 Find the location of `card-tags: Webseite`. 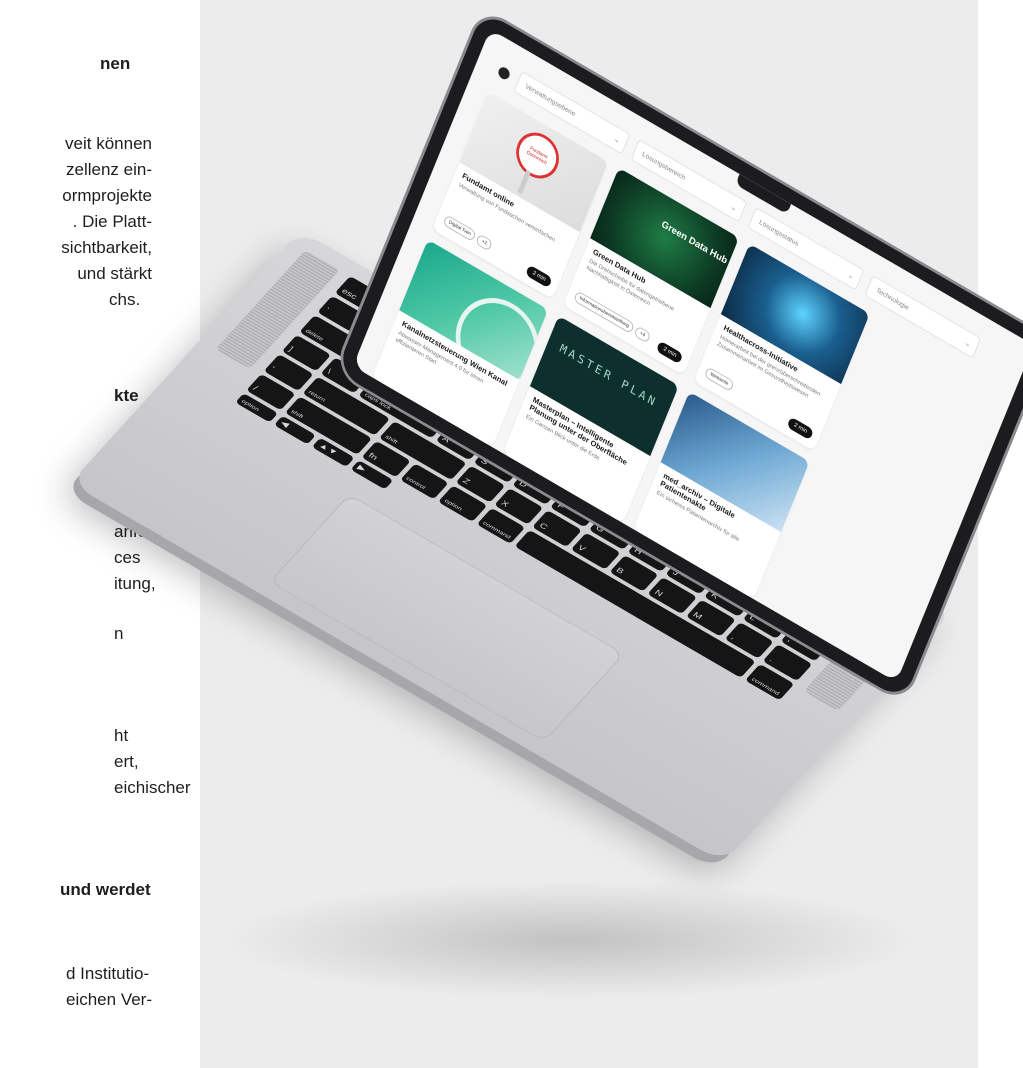

card-tags: Webseite is located at coordinates (719, 379).